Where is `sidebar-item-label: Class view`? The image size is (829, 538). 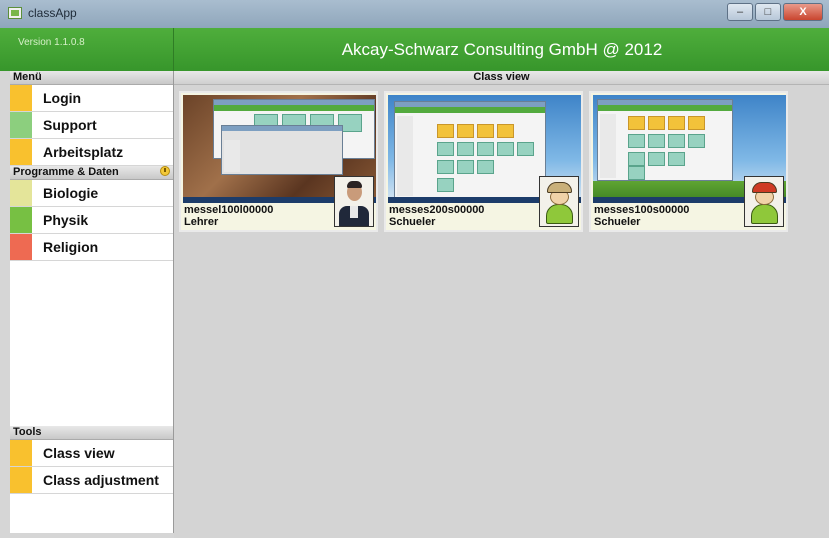 sidebar-item-label: Class view is located at coordinates (79, 453).